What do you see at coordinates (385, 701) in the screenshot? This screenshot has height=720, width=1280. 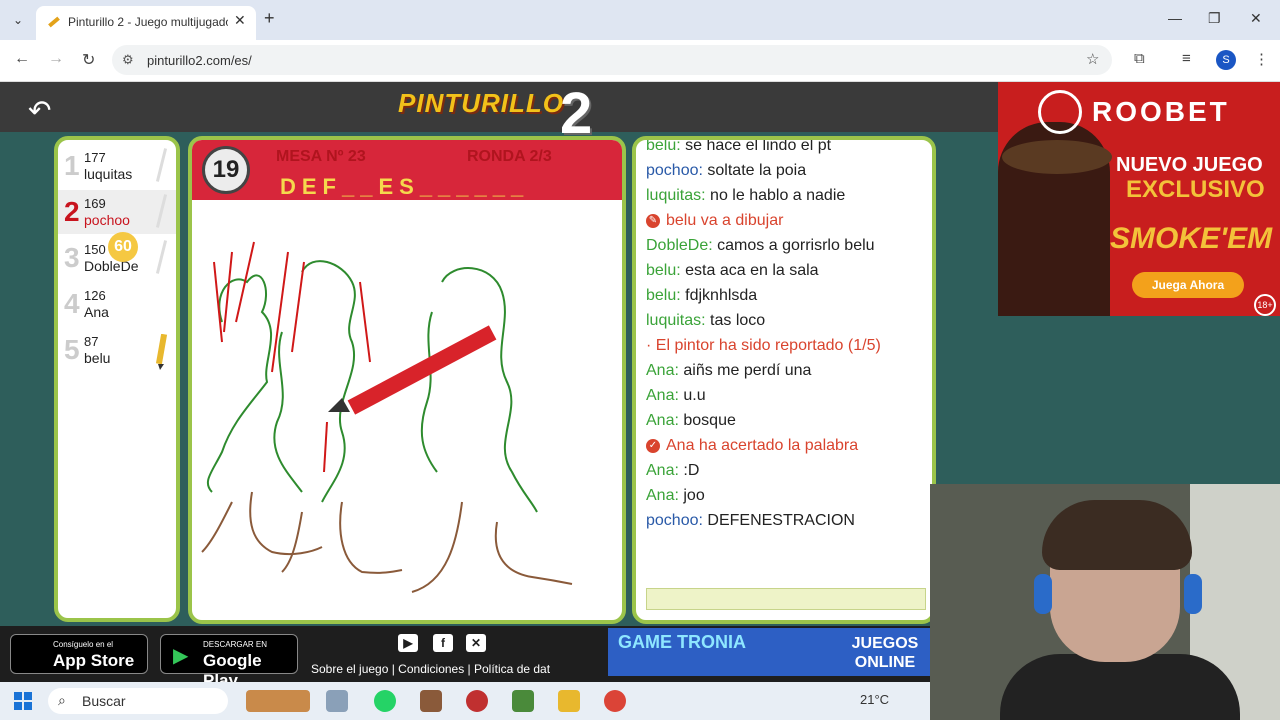 I see `whatsapp-icon` at bounding box center [385, 701].